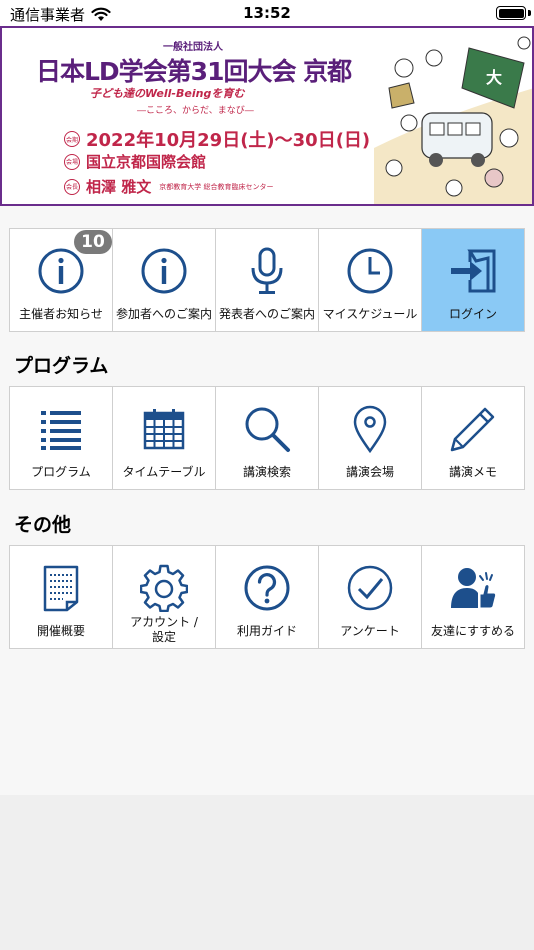 This screenshot has height=950, width=534. Describe the element at coordinates (370, 588) in the screenshot. I see `checkmark-icon` at that location.